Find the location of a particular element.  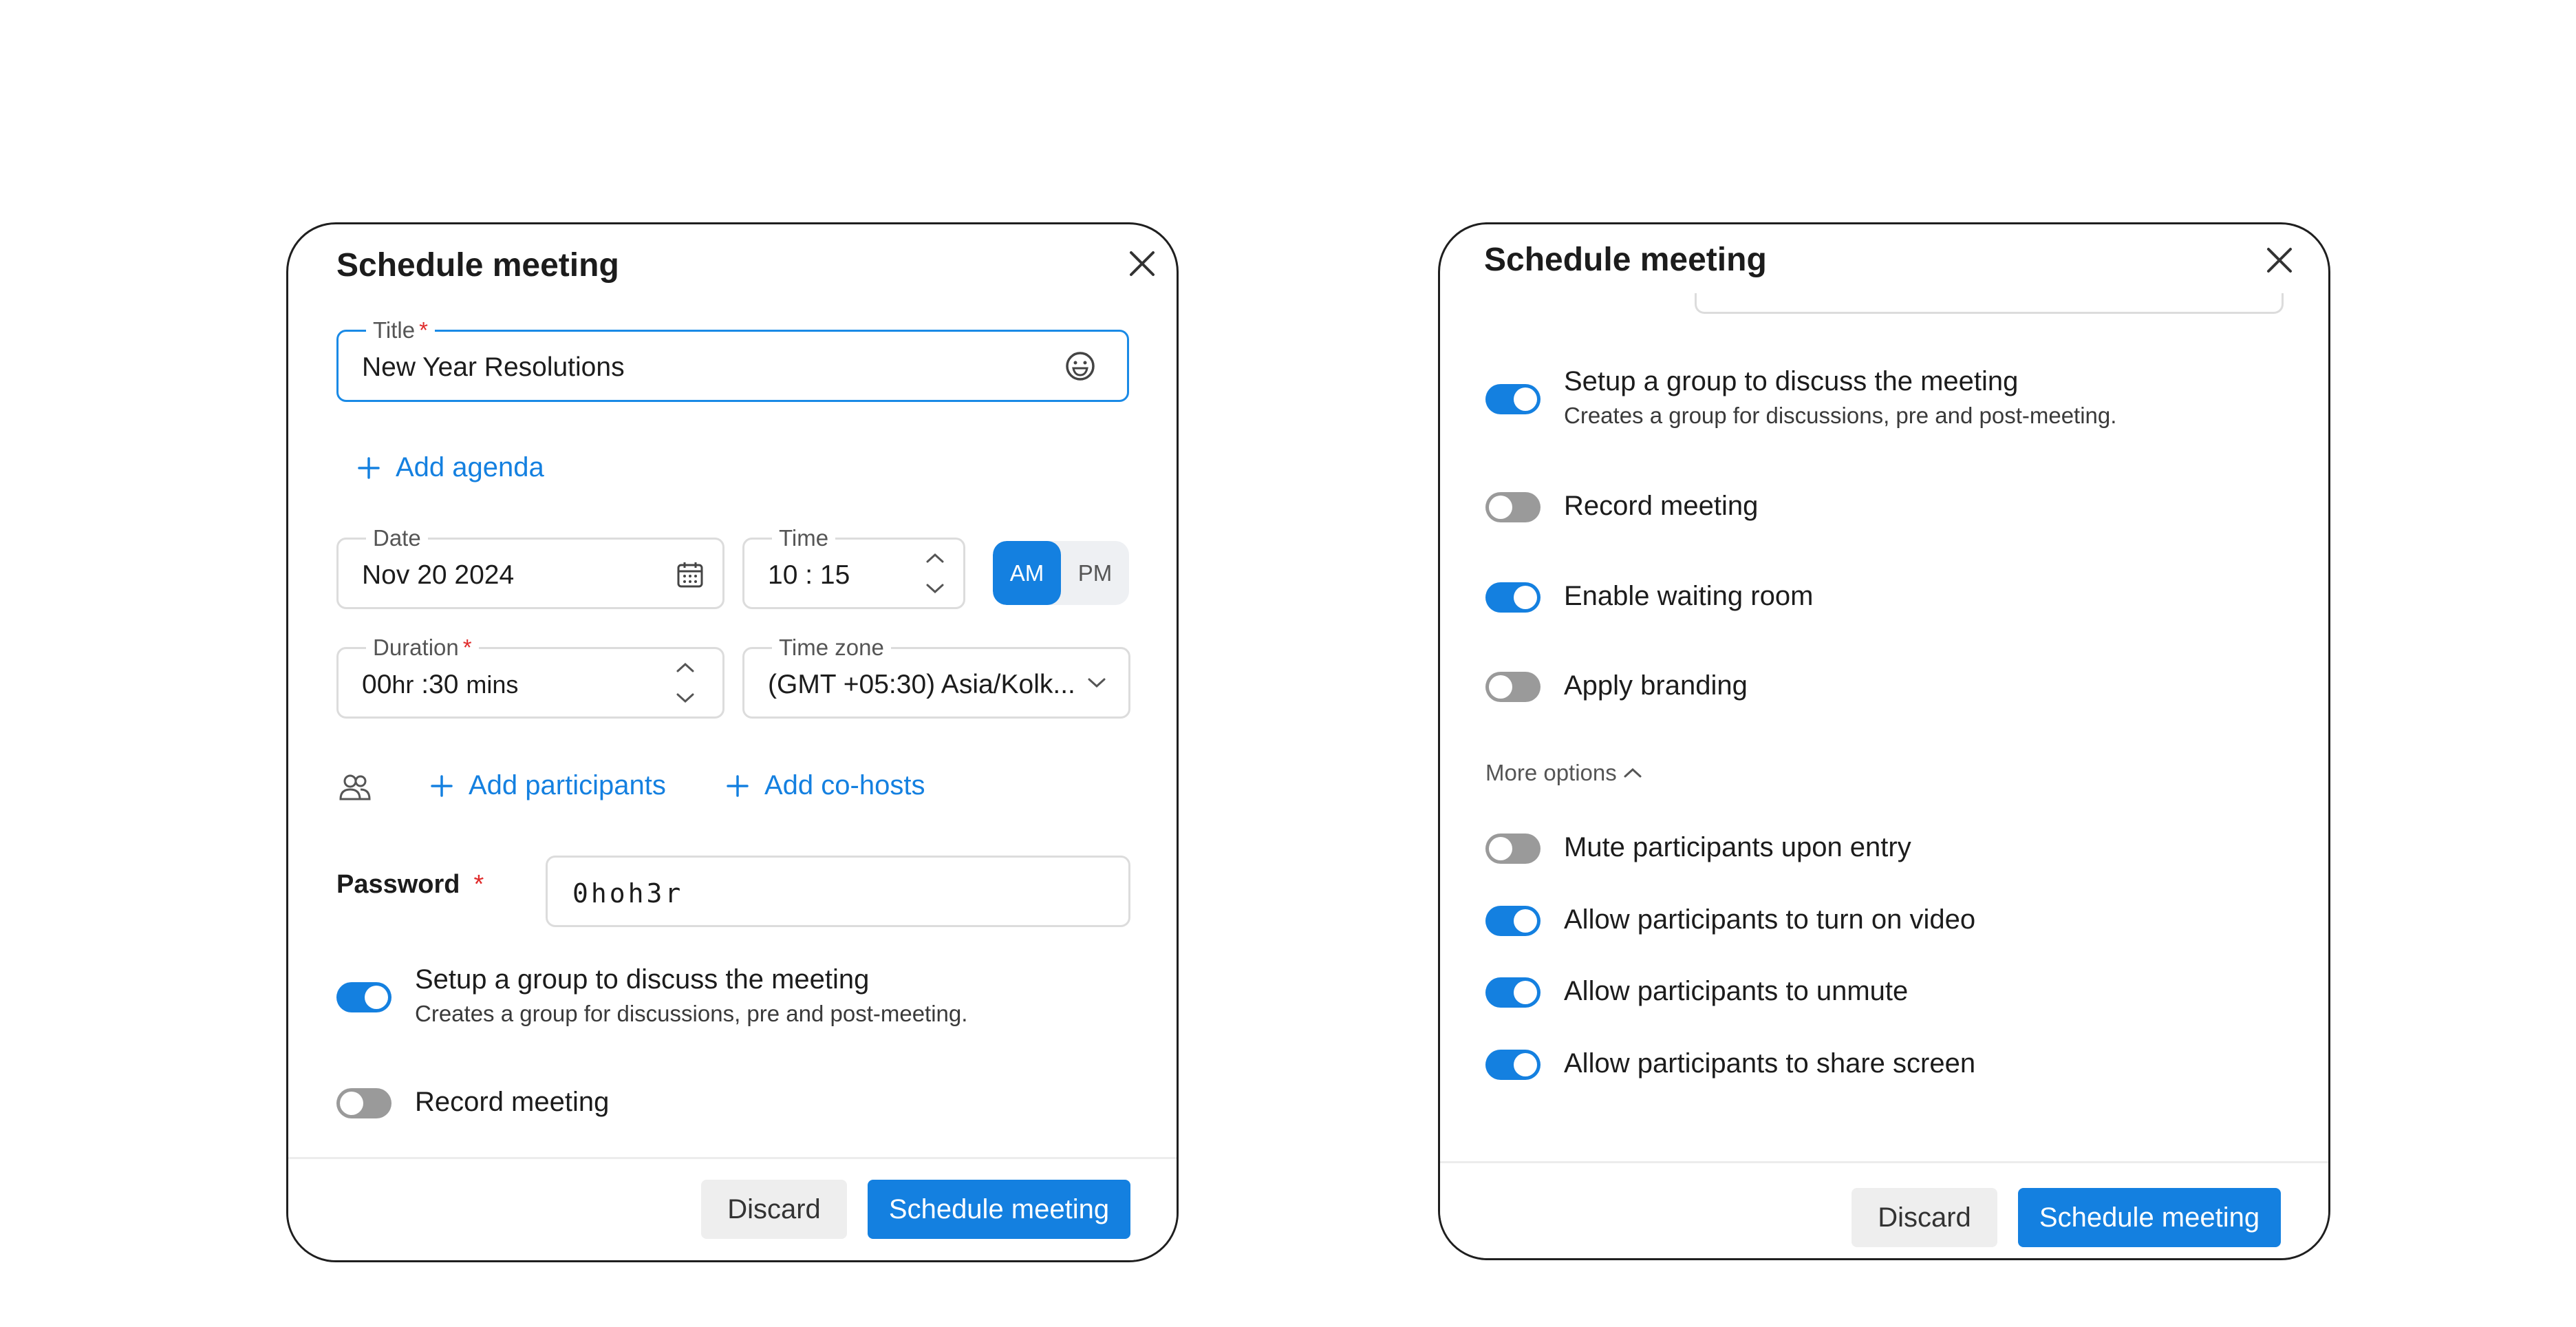

participants-icon is located at coordinates (355, 787).